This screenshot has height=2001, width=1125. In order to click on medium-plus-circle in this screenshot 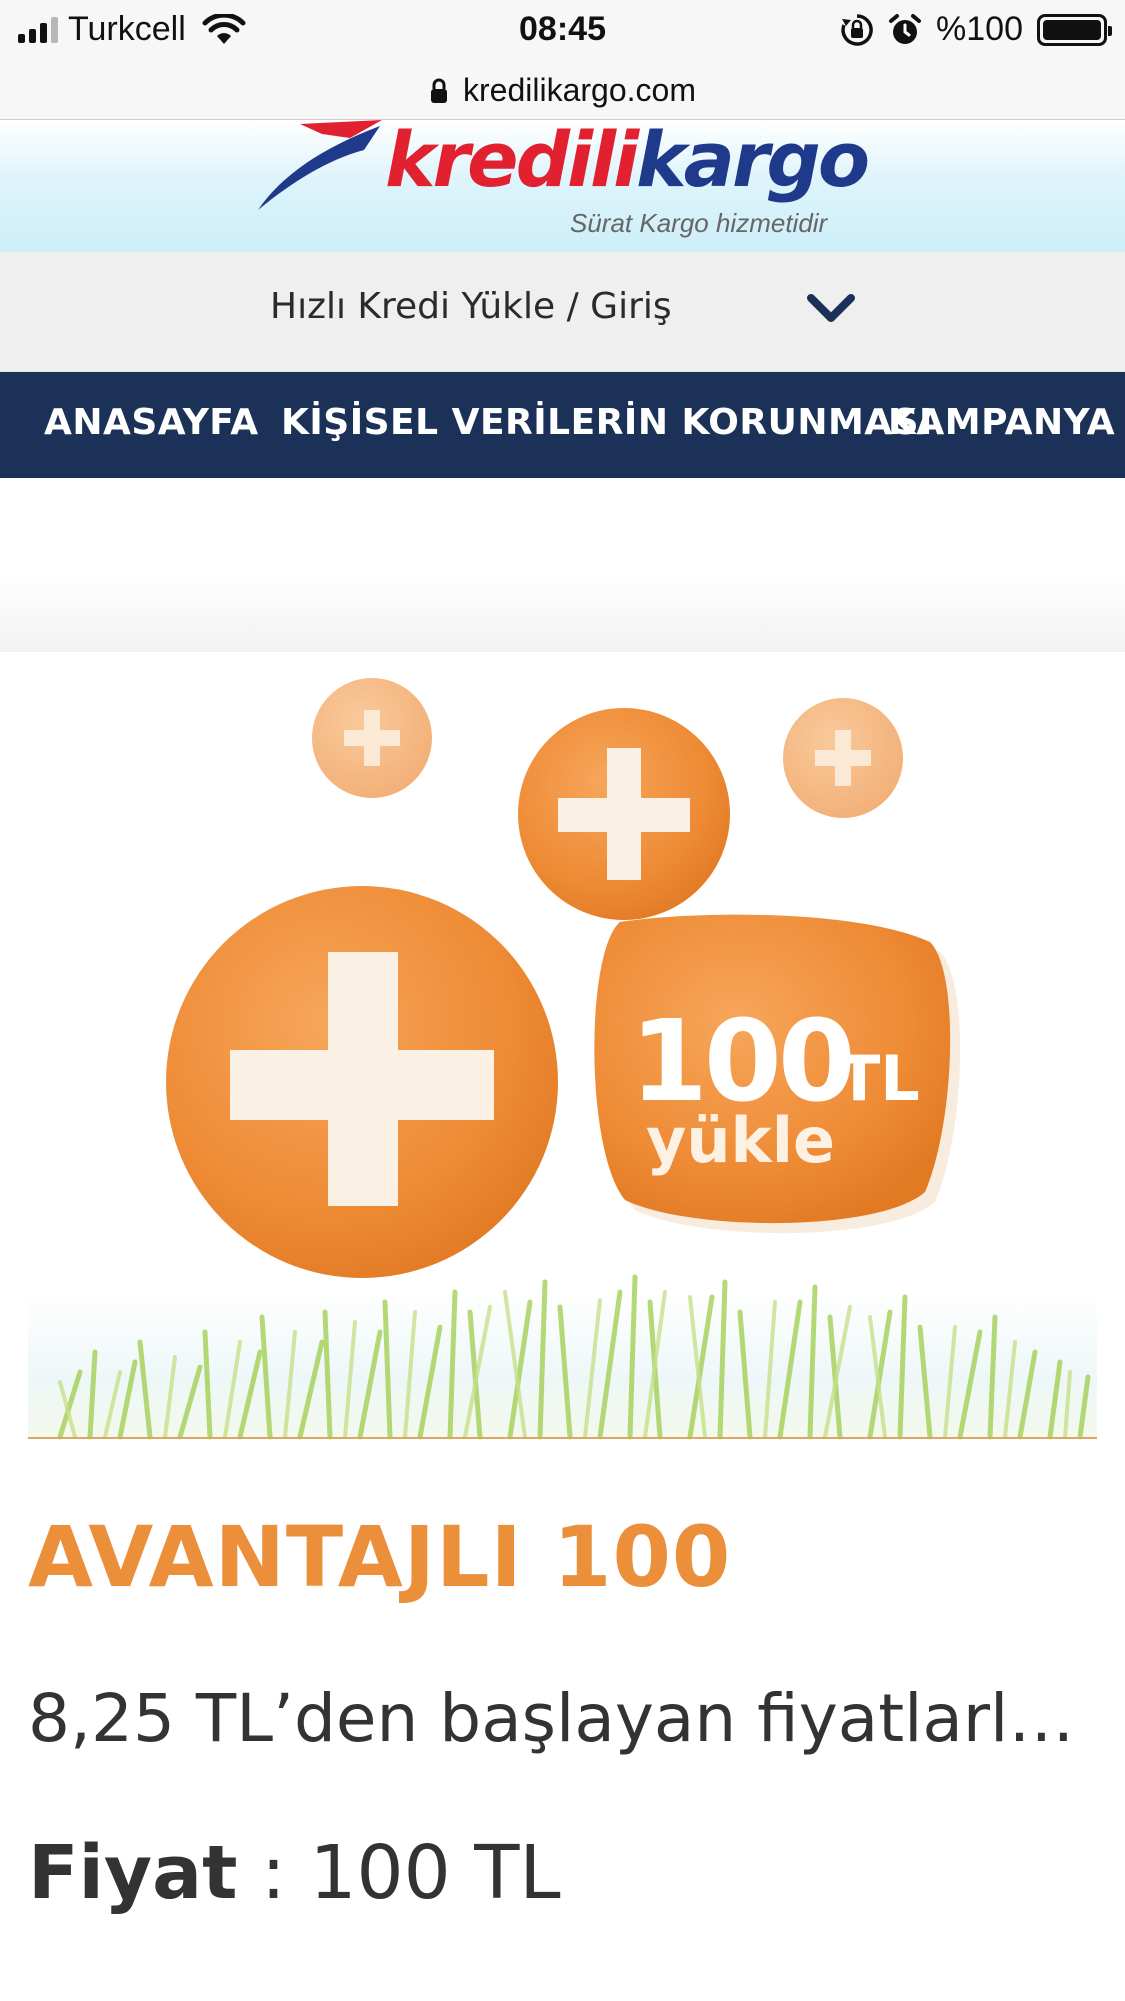, I will do `click(624, 814)`.